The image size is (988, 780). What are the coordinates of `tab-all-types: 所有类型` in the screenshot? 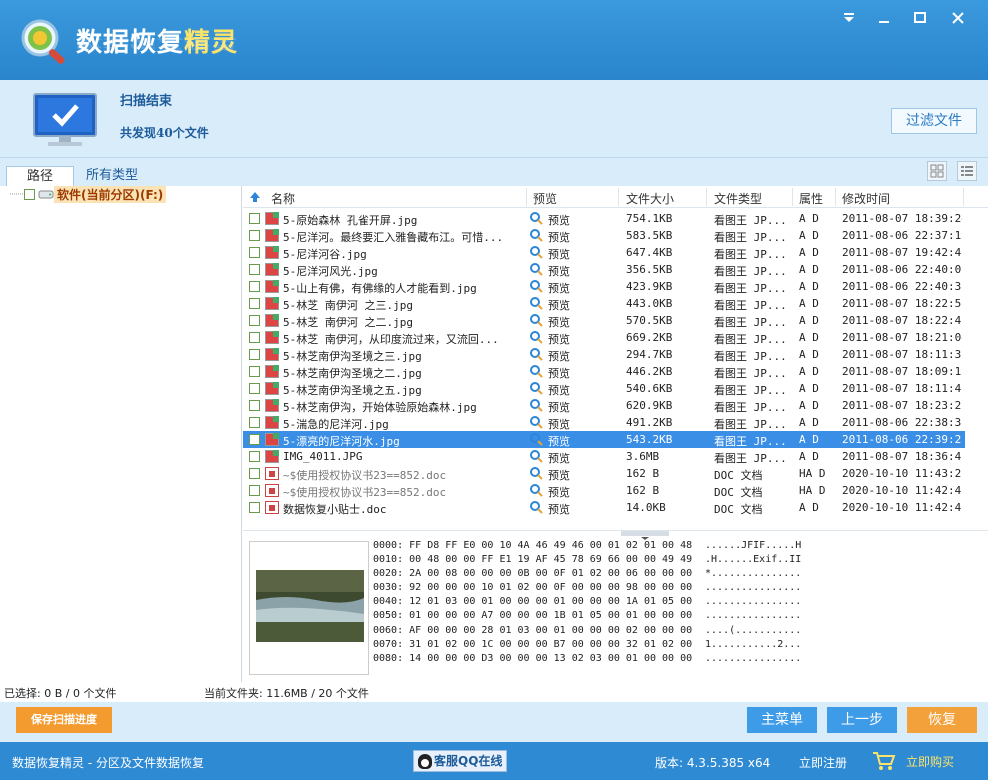 It's located at (112, 176).